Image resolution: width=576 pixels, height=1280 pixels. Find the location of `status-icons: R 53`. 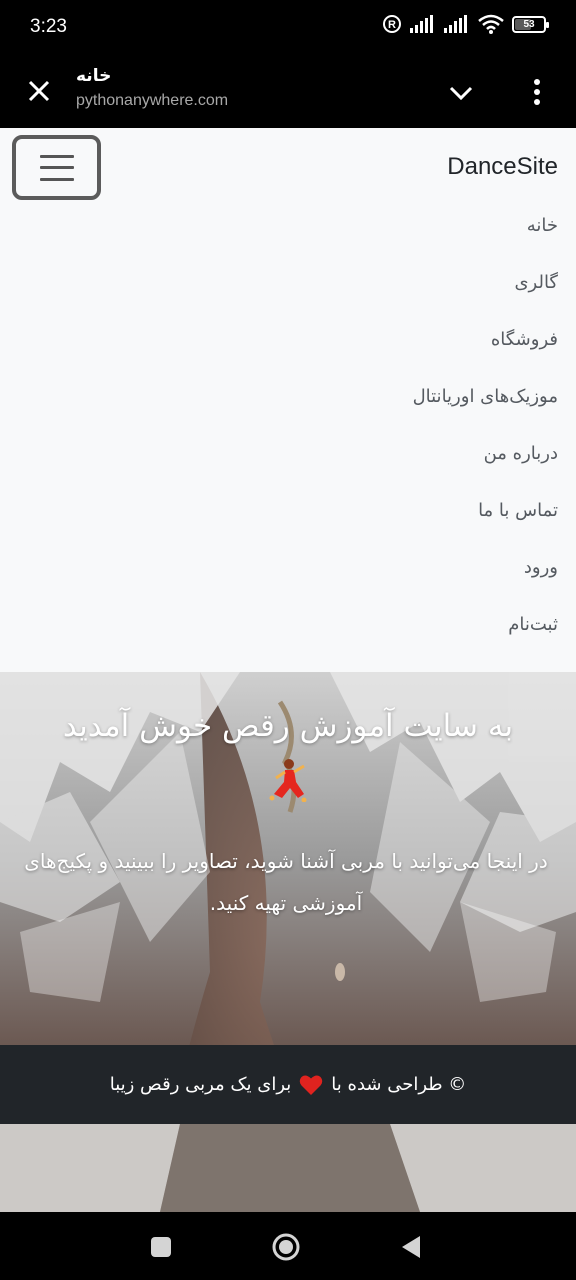

status-icons: R 53 is located at coordinates (465, 24).